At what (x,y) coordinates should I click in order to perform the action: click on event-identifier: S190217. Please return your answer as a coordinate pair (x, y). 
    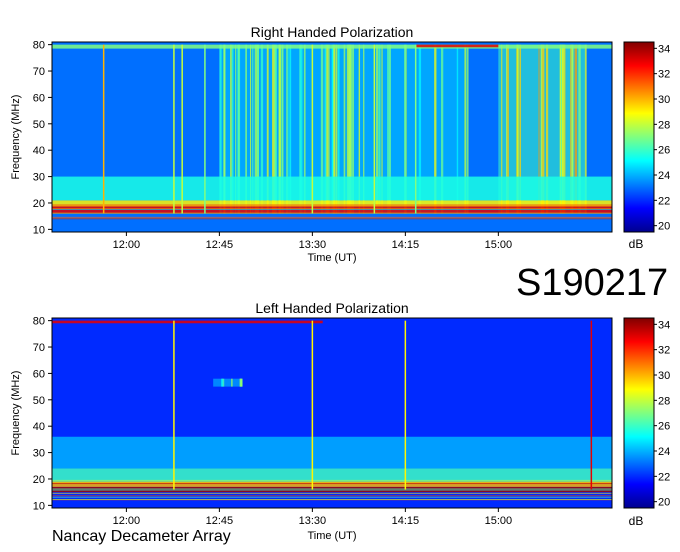
    Looking at the image, I should click on (592, 283).